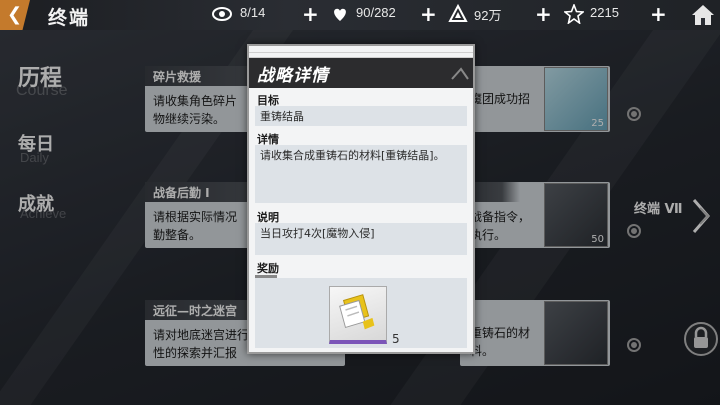  I want to click on back-button: ❮, so click(15, 15).